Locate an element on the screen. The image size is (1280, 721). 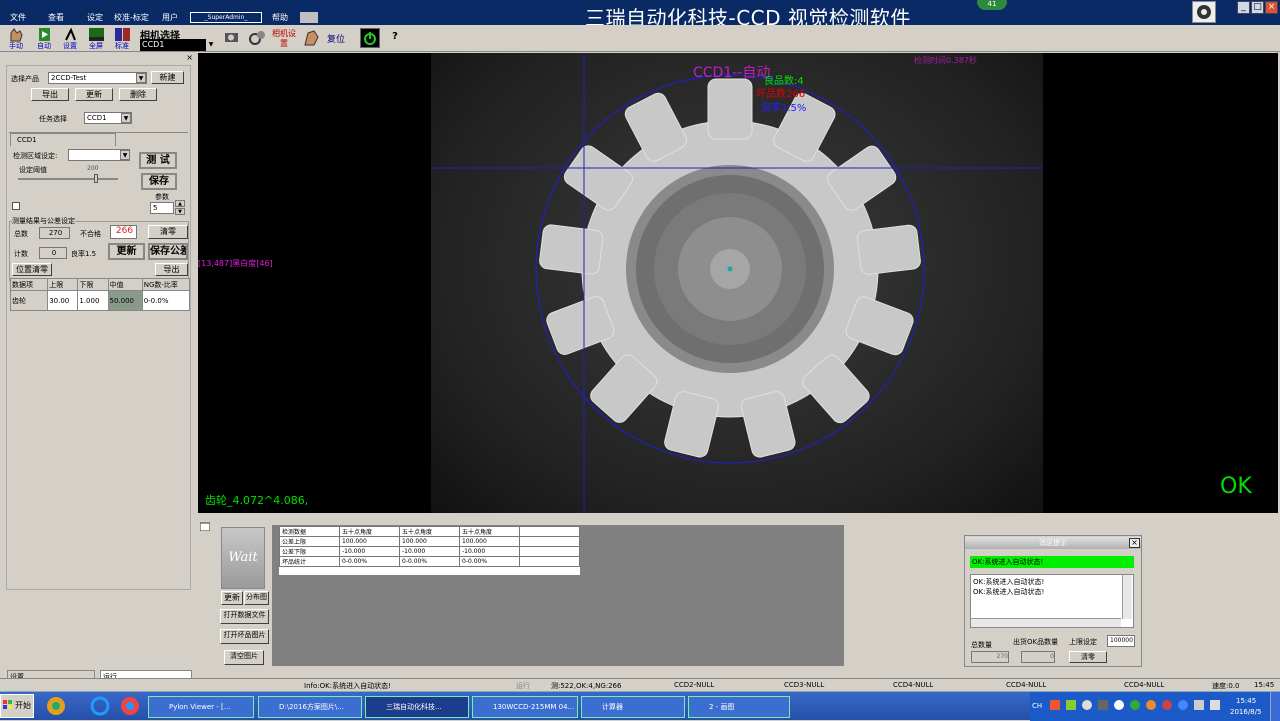
distribution-button: 分布图 is located at coordinates (256, 598).